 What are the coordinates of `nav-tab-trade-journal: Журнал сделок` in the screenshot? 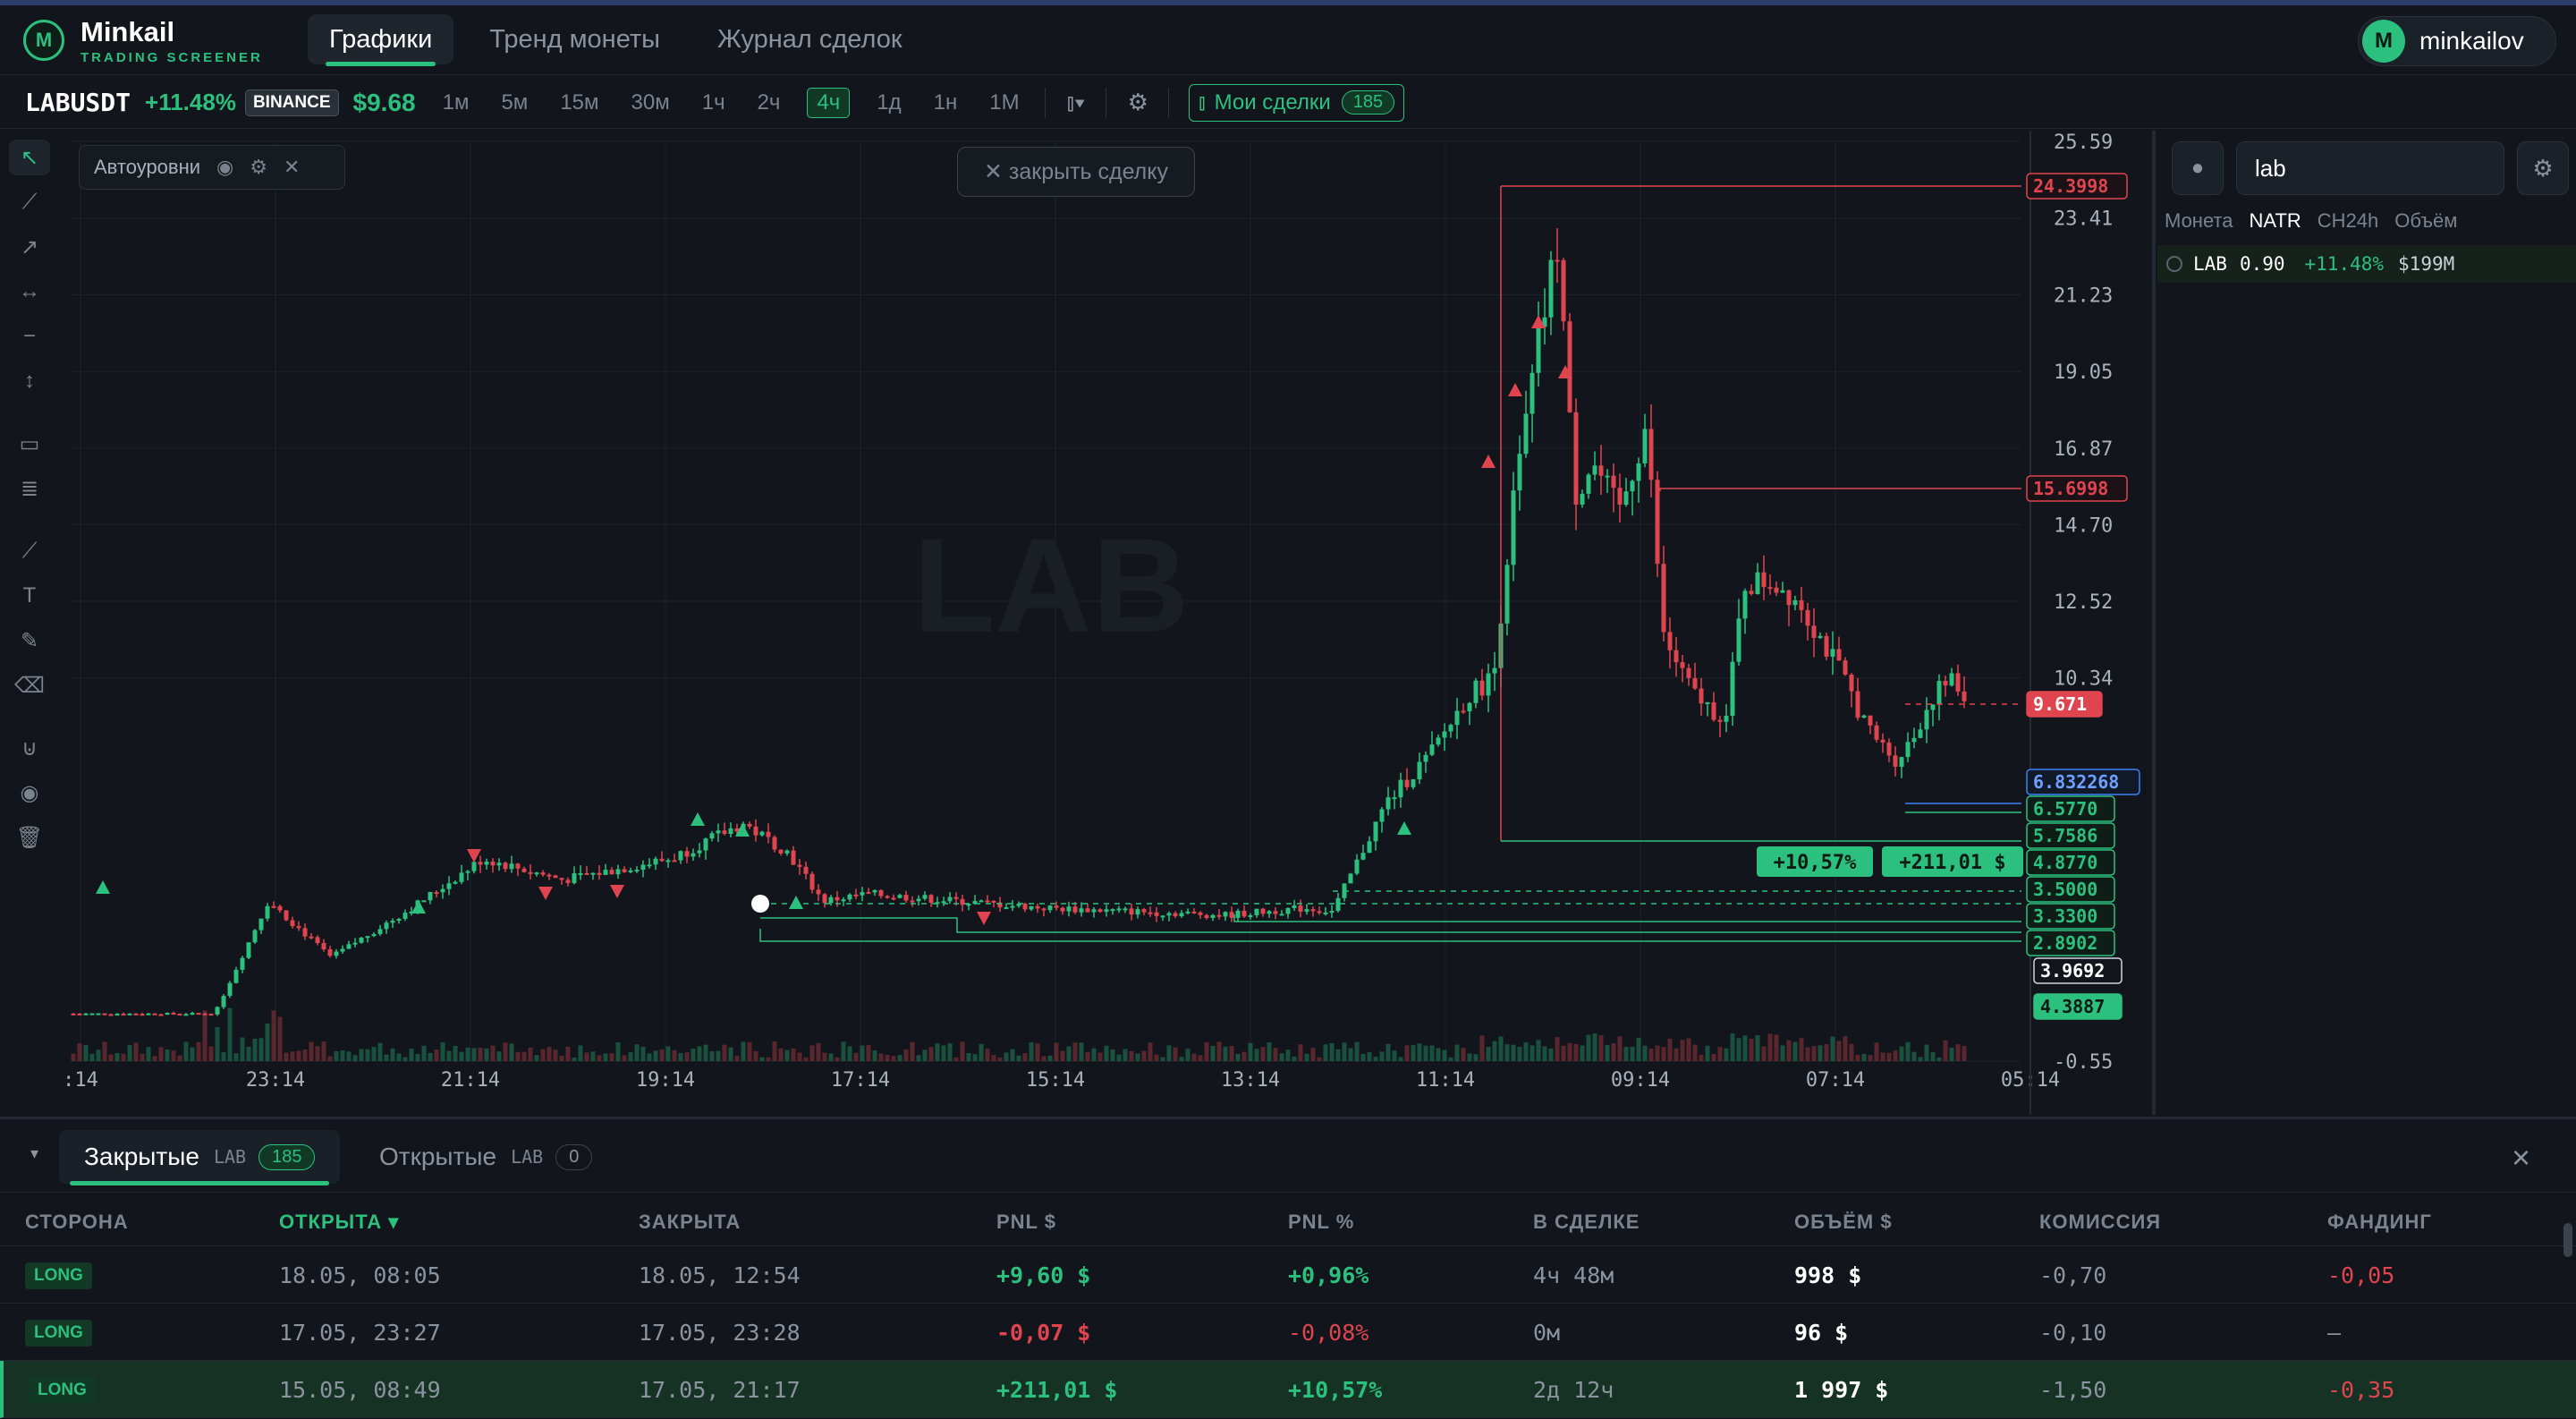 It's located at (810, 39).